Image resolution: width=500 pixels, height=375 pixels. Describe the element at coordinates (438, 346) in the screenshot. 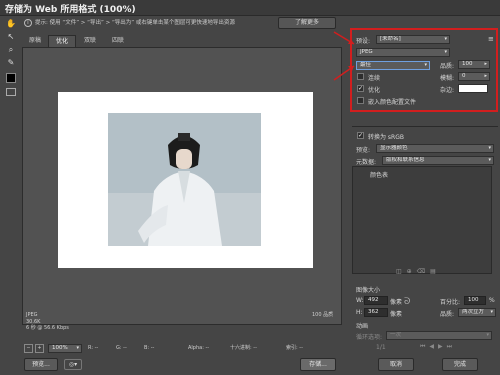

I see `animation-controls-icon: ⏮◀▶⏭` at that location.